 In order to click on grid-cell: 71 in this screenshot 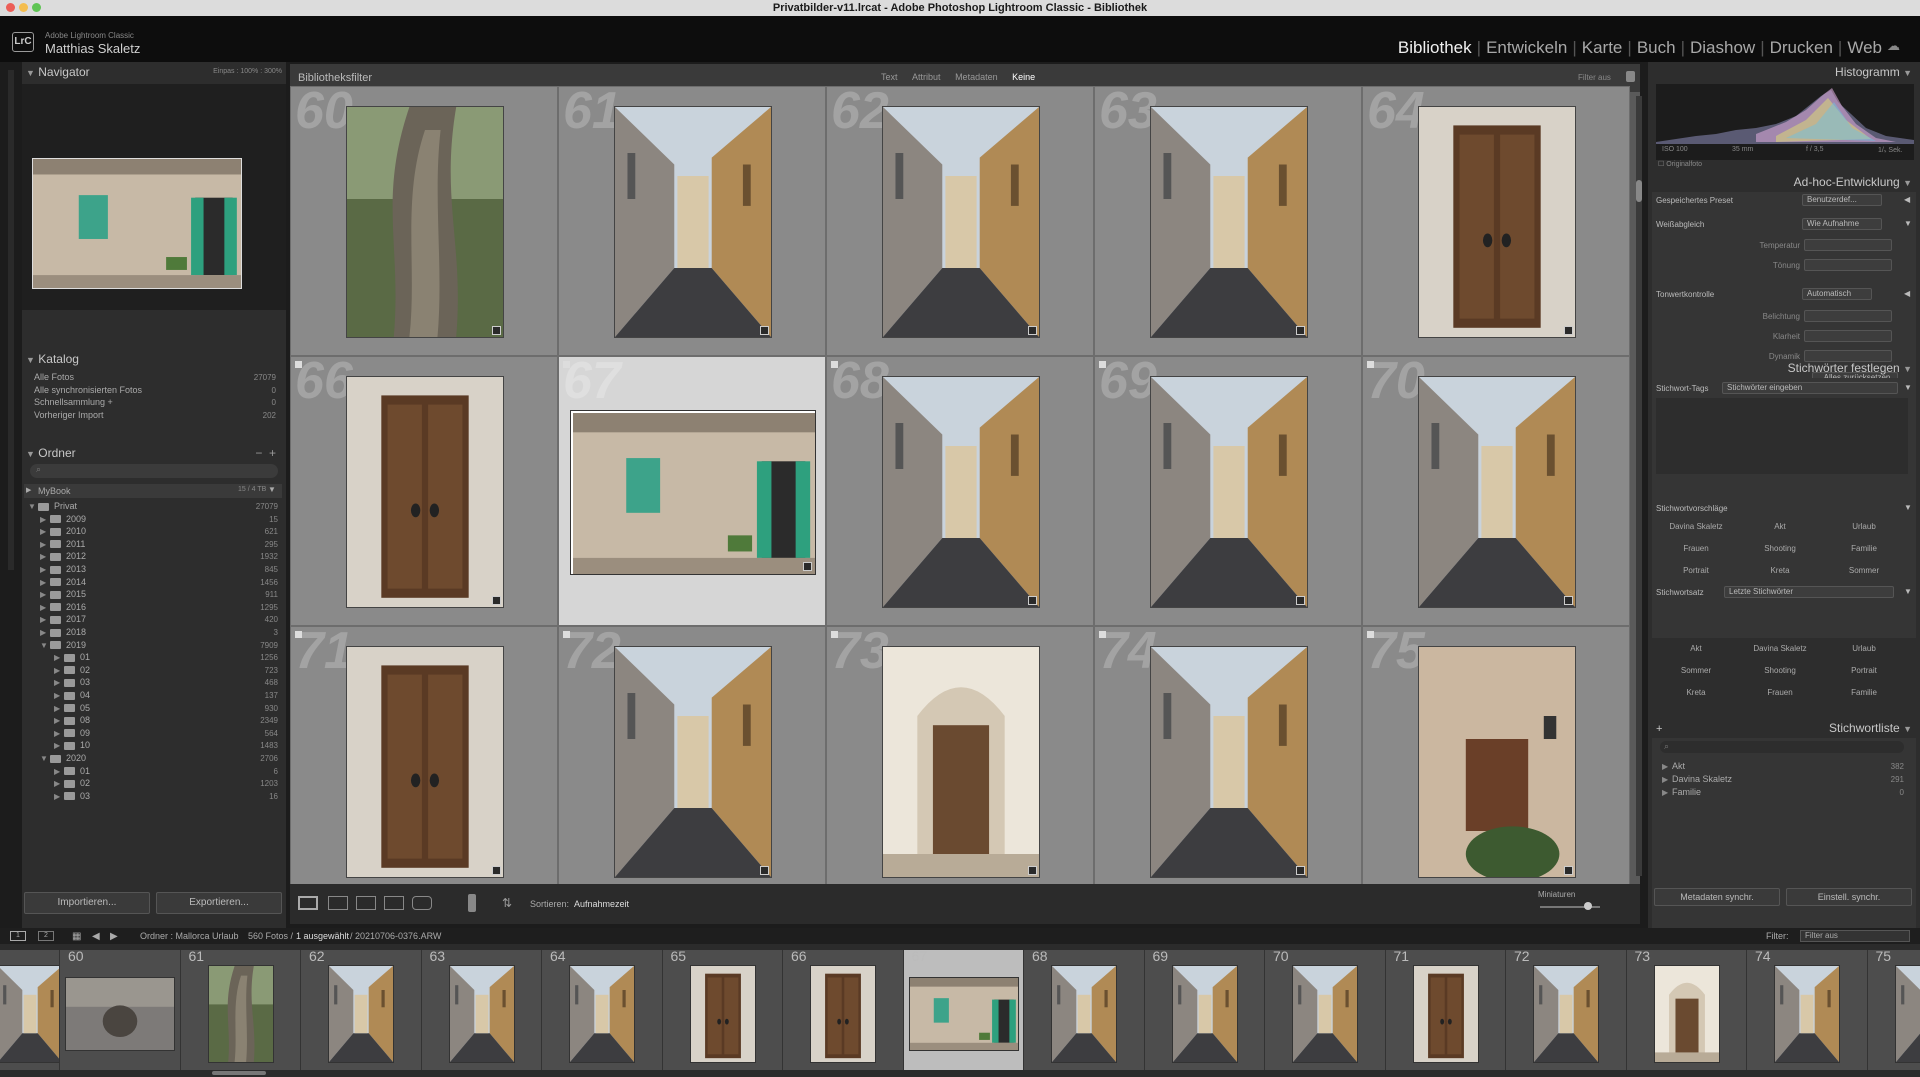, I will do `click(424, 761)`.